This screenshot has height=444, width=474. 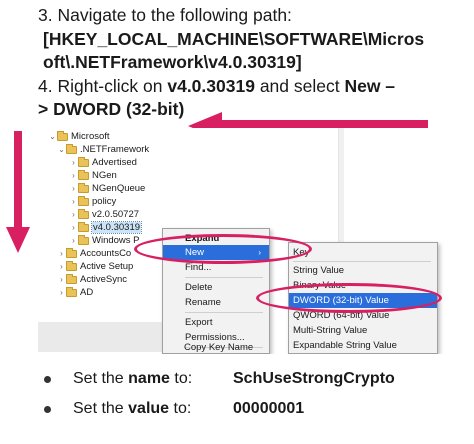 I want to click on tree-item-label: NGenQueue, so click(x=119, y=188).